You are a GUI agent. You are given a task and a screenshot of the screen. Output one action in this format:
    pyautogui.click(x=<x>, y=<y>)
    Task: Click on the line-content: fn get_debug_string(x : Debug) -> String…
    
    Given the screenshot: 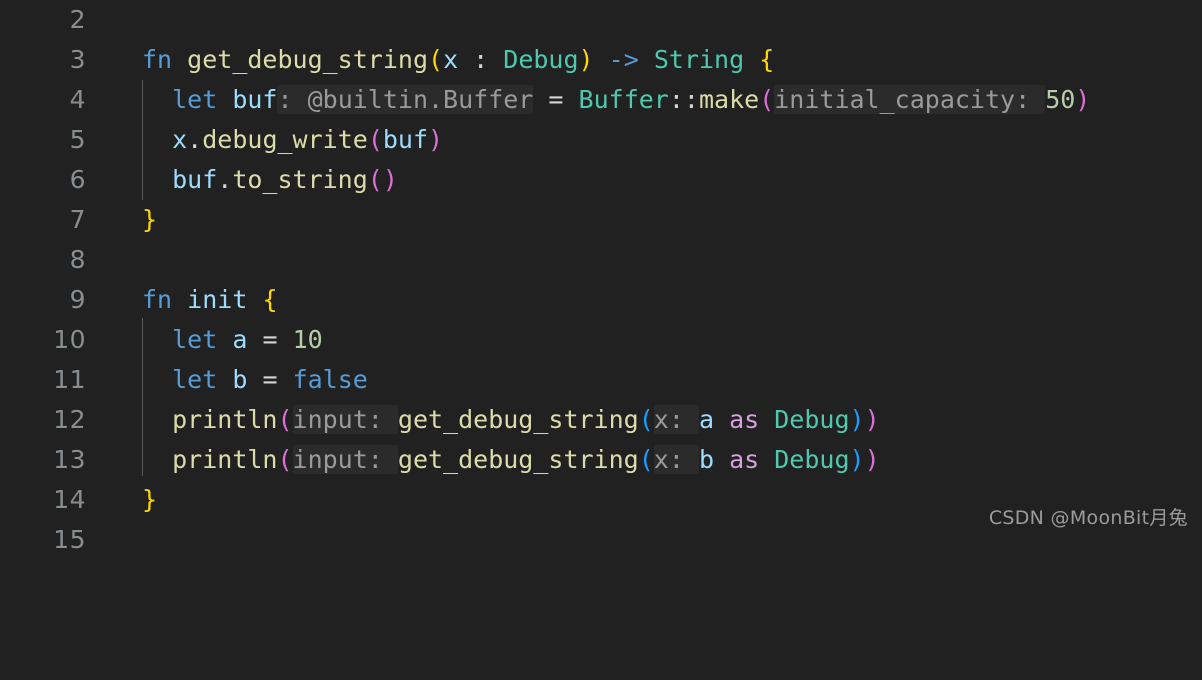 What is the action you would take?
    pyautogui.click(x=458, y=60)
    